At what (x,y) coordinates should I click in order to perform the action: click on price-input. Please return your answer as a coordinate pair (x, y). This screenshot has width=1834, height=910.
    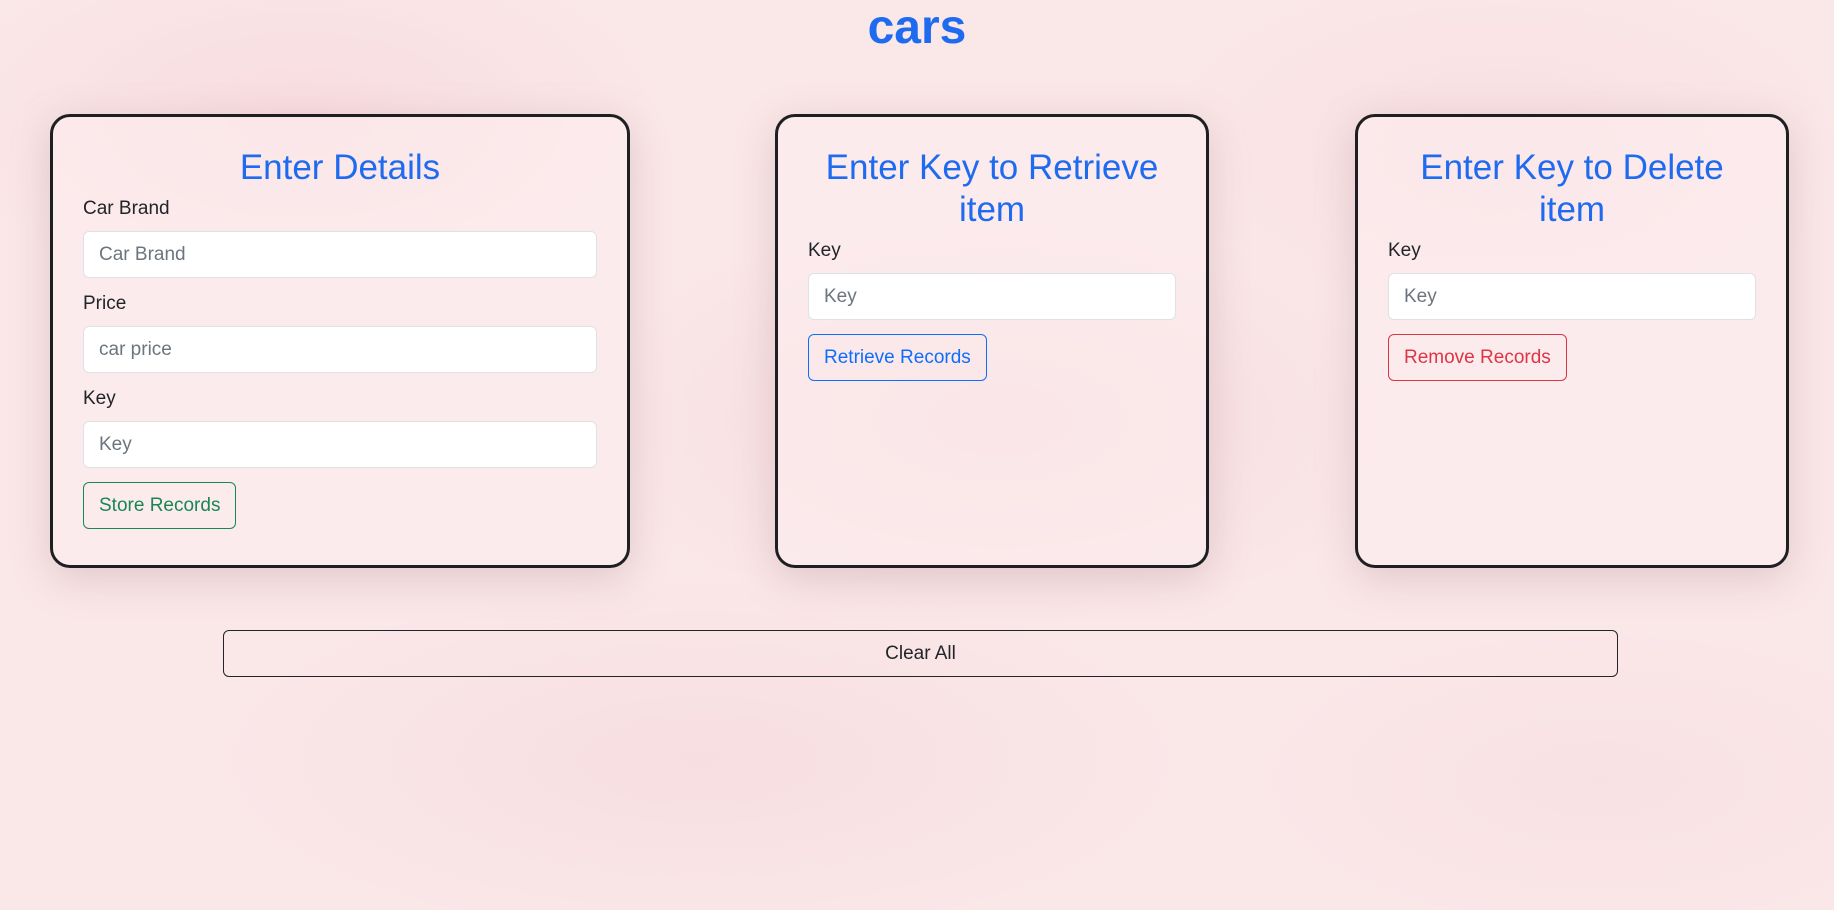
    Looking at the image, I should click on (340, 349).